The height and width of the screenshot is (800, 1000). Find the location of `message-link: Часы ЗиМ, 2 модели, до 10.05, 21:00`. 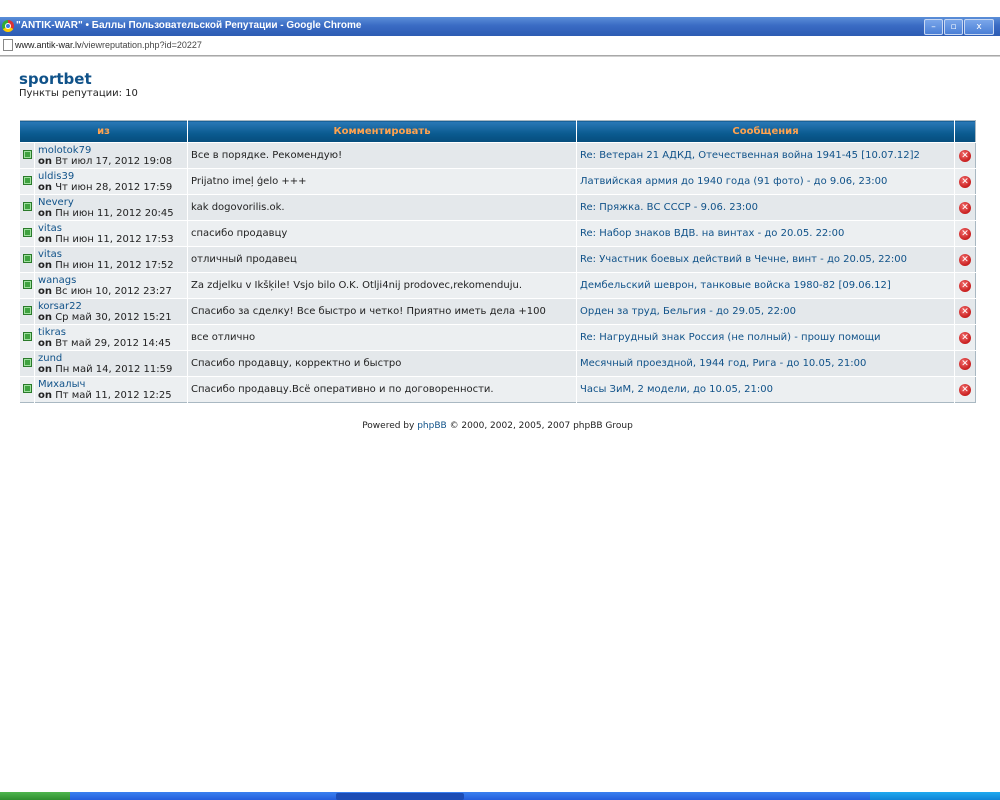

message-link: Часы ЗиМ, 2 модели, до 10.05, 21:00 is located at coordinates (765, 389).